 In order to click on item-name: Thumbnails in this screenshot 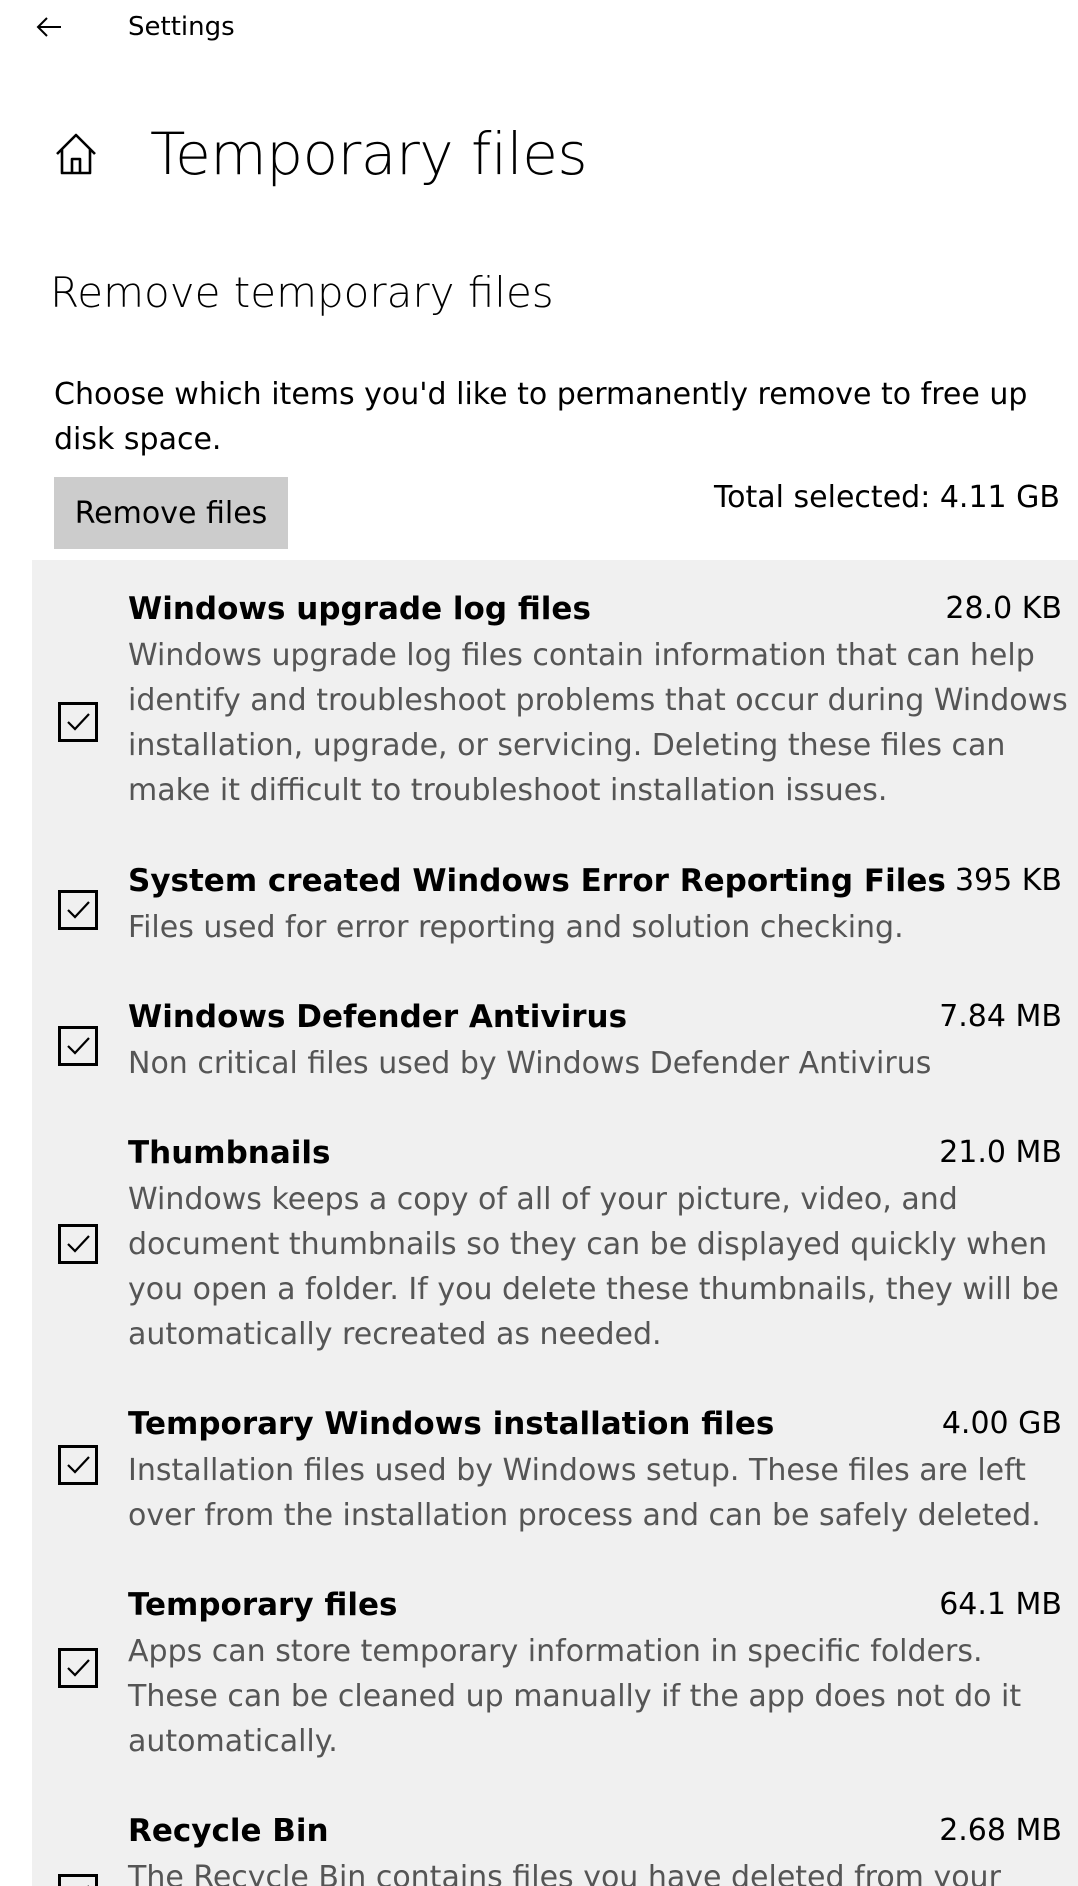, I will do `click(229, 1153)`.